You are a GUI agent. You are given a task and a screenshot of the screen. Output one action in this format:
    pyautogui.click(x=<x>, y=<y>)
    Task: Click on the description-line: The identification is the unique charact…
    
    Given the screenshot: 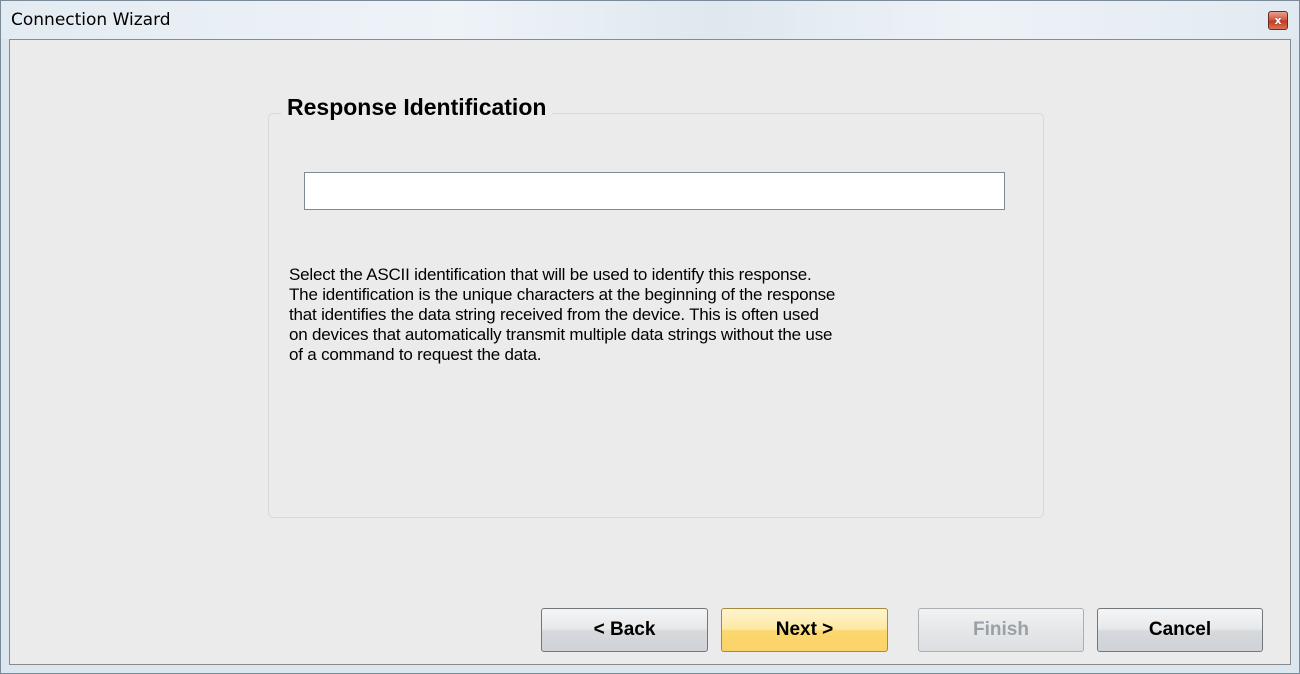 What is the action you would take?
    pyautogui.click(x=562, y=294)
    